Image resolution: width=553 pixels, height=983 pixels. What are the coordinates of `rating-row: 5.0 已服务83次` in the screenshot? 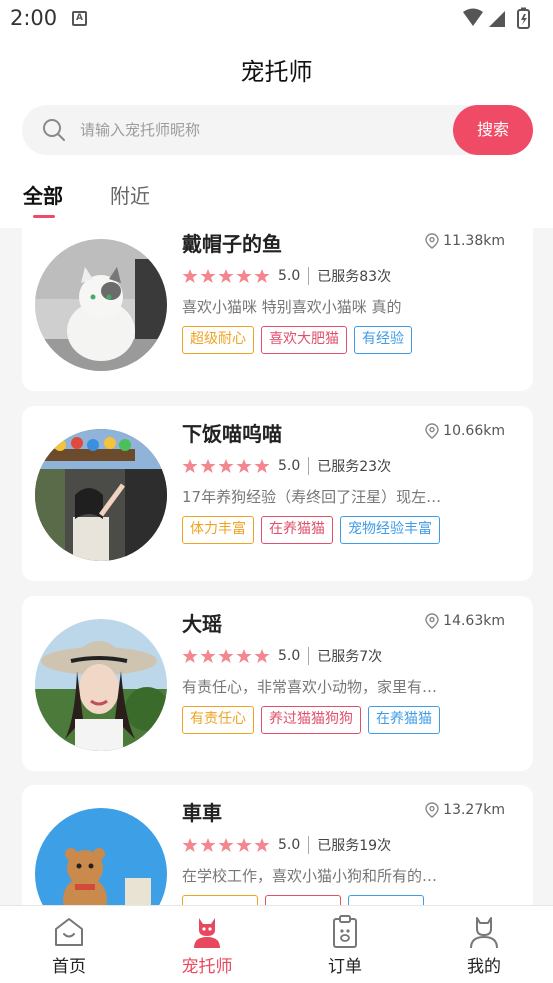 It's located at (286, 276).